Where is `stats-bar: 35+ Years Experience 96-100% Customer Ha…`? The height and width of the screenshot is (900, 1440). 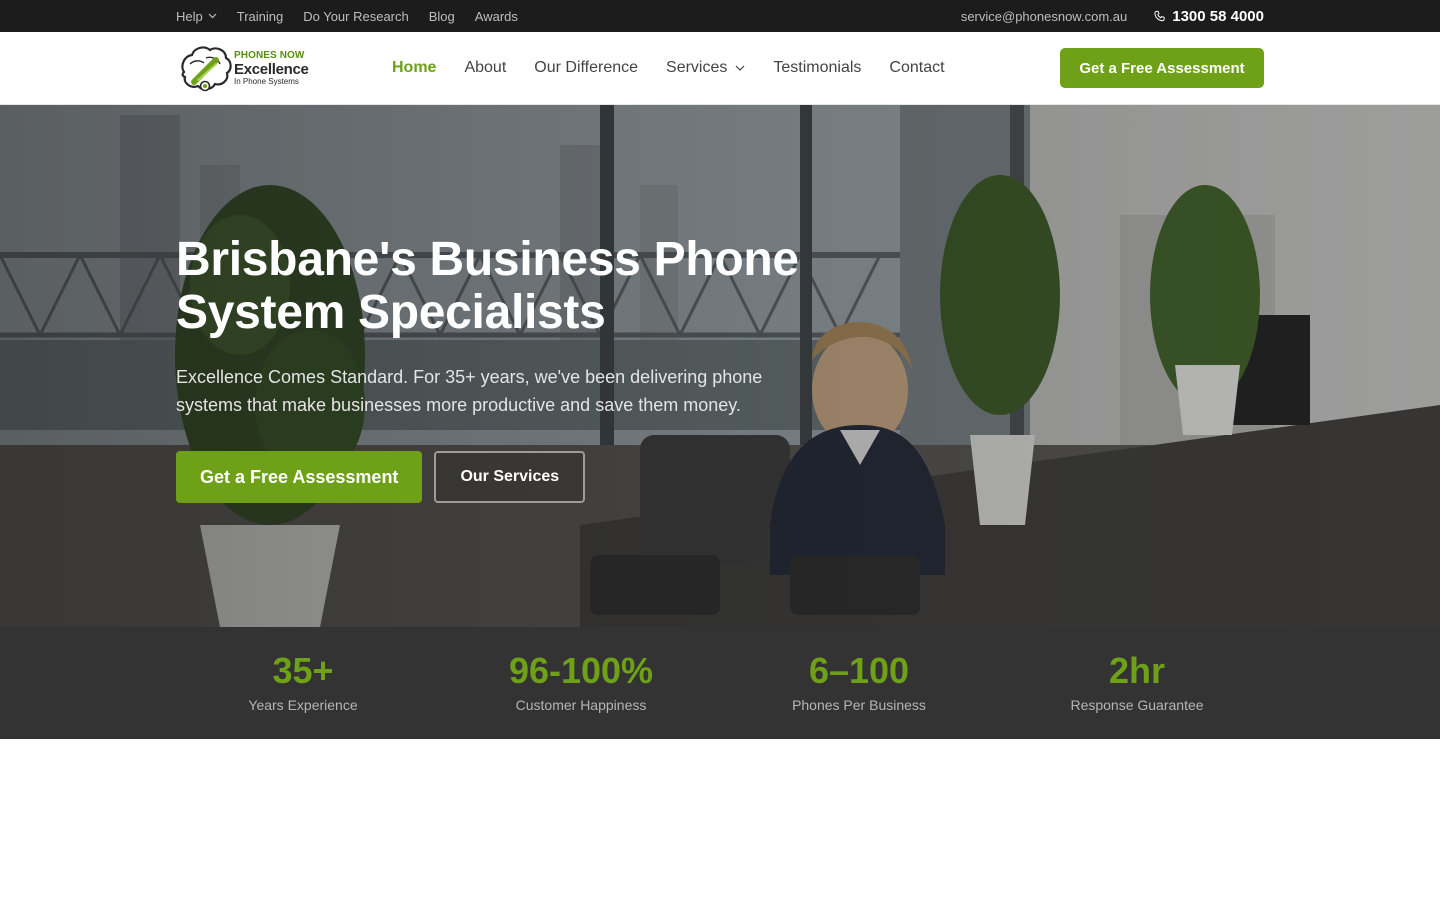 stats-bar: 35+ Years Experience 96-100% Customer Ha… is located at coordinates (720, 683).